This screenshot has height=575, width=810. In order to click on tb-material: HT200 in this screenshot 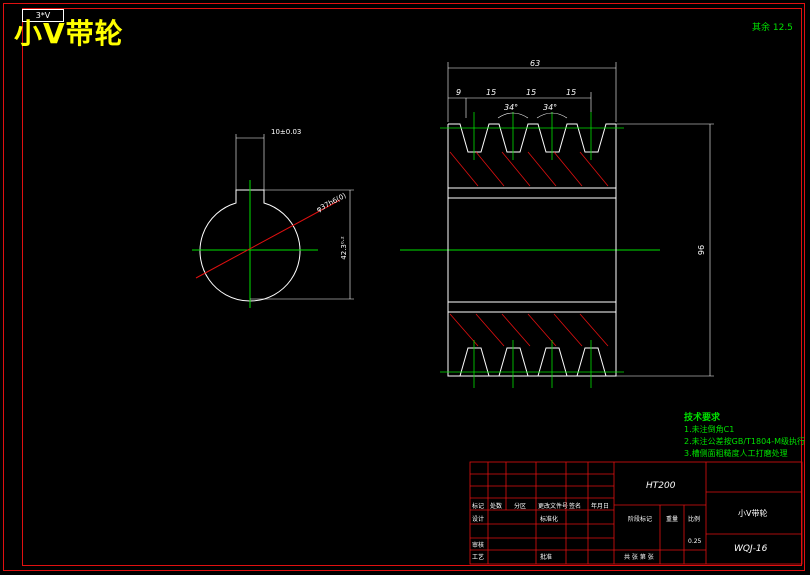, I will do `click(661, 486)`.